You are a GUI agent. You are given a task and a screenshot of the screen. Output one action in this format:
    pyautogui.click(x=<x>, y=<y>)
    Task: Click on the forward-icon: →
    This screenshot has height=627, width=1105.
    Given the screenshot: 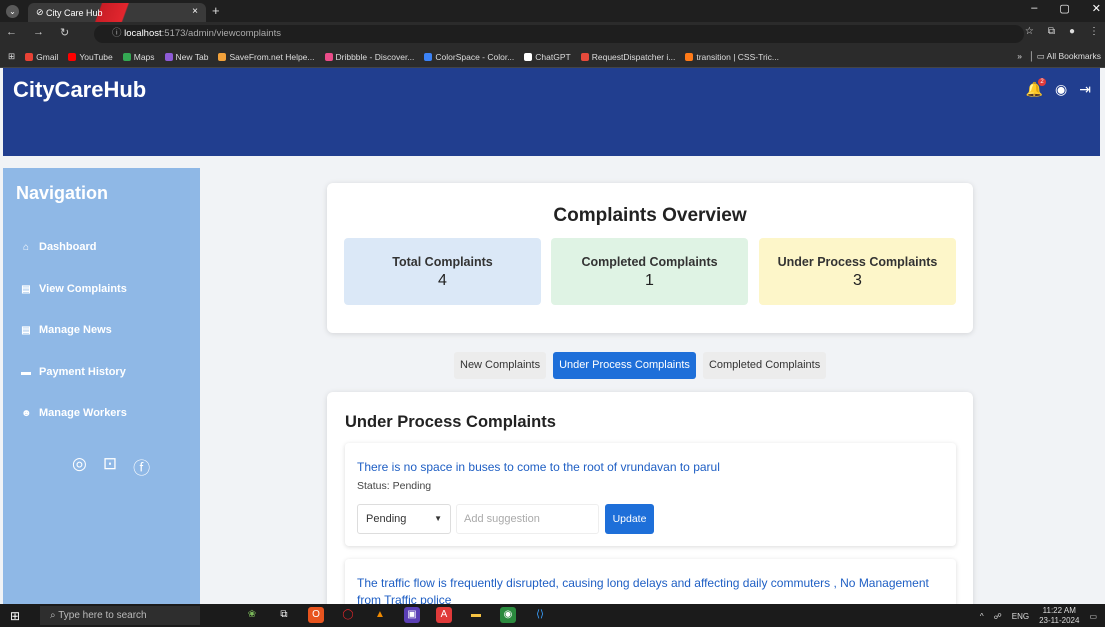 What is the action you would take?
    pyautogui.click(x=38, y=32)
    